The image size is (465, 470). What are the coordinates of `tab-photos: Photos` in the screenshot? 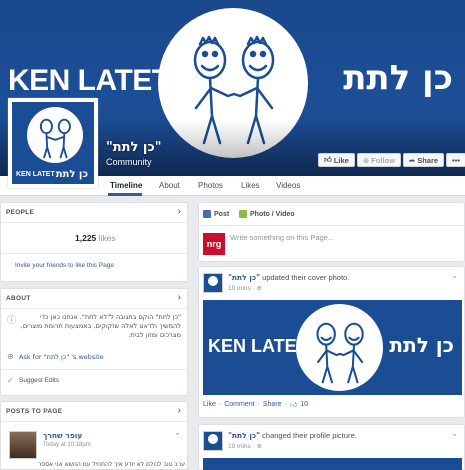 It's located at (210, 185).